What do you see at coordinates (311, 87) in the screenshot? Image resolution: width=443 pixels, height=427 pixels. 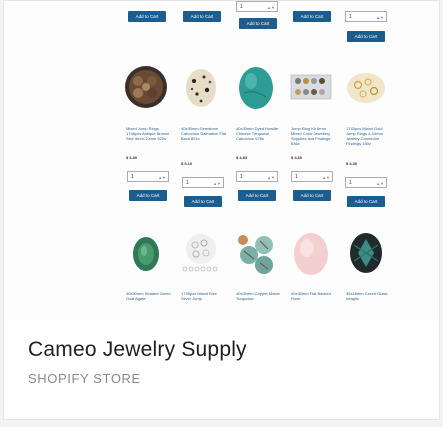 I see `product-image-jump-ring-kit` at bounding box center [311, 87].